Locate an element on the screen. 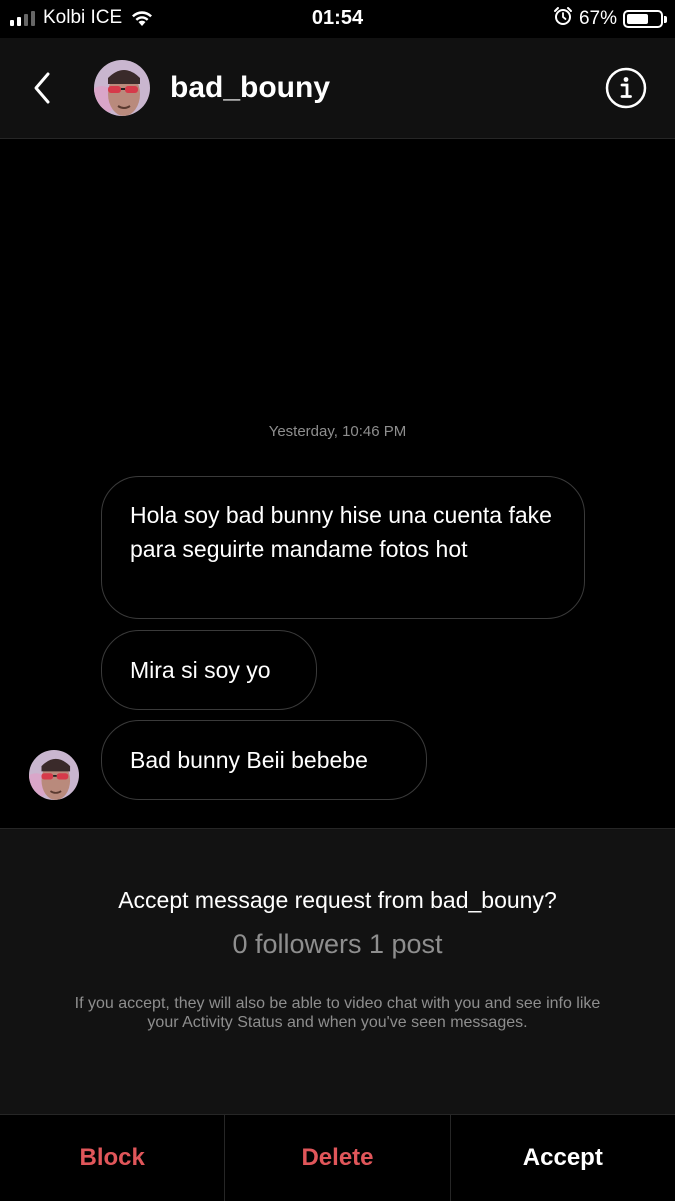 Image resolution: width=675 pixels, height=1201 pixels. message-bubble: Mira si soy yo is located at coordinates (209, 670).